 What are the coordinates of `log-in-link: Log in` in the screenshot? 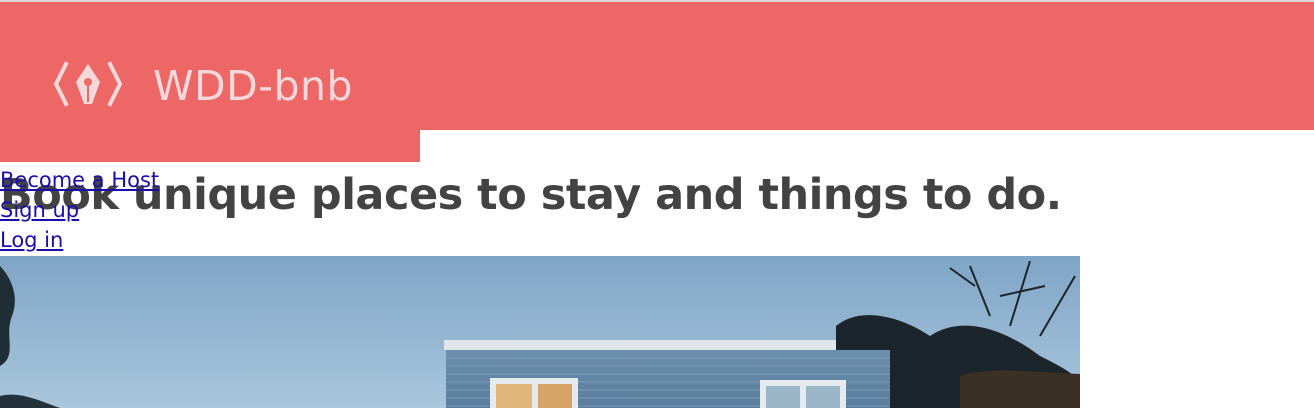 It's located at (79, 240).